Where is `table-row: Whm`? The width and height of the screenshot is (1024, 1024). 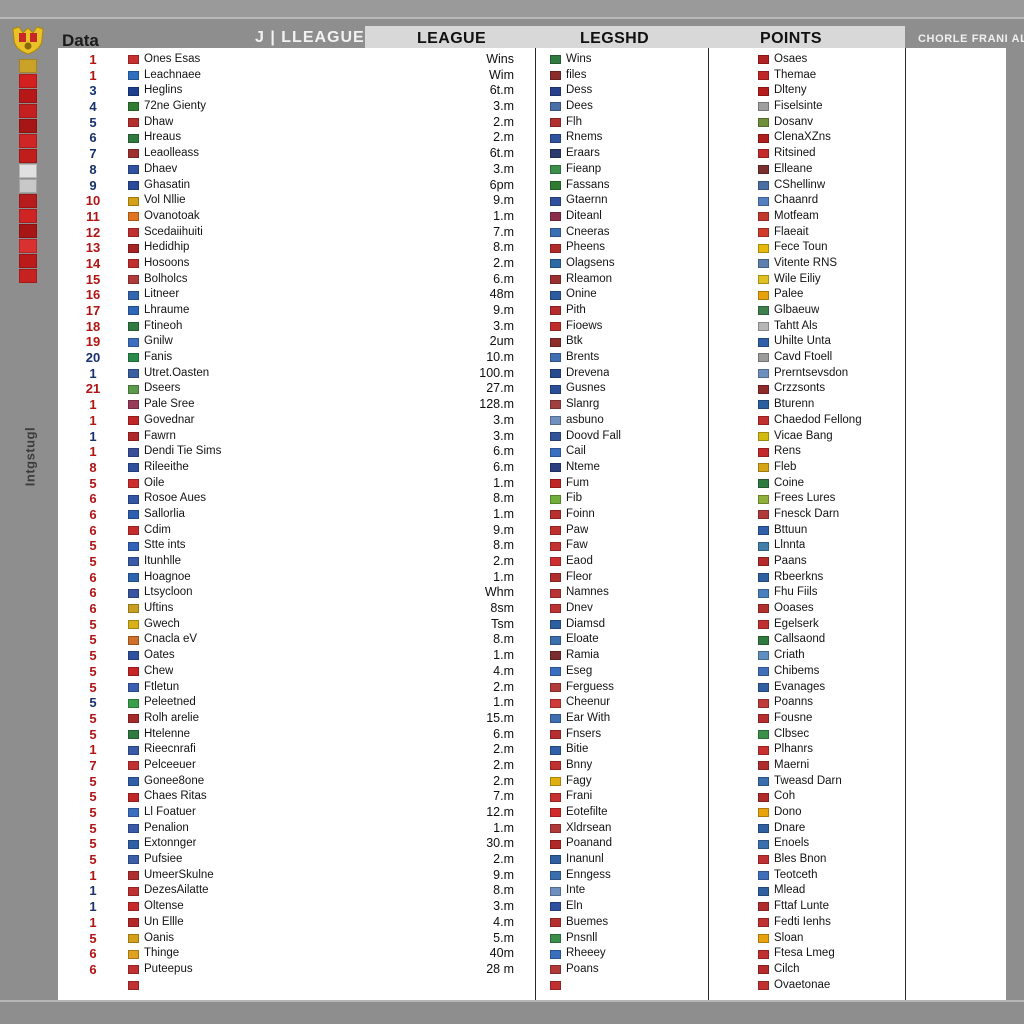 table-row: Whm is located at coordinates (458, 593).